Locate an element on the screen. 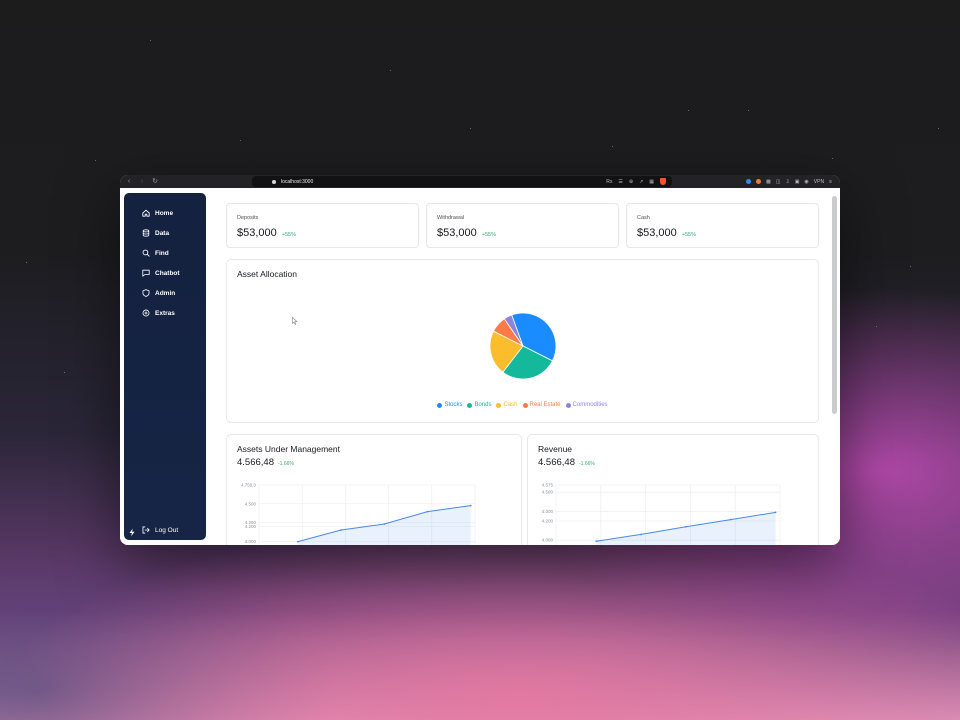 Image resolution: width=960 pixels, height=720 pixels. reader-icon: ☰ is located at coordinates (620, 182).